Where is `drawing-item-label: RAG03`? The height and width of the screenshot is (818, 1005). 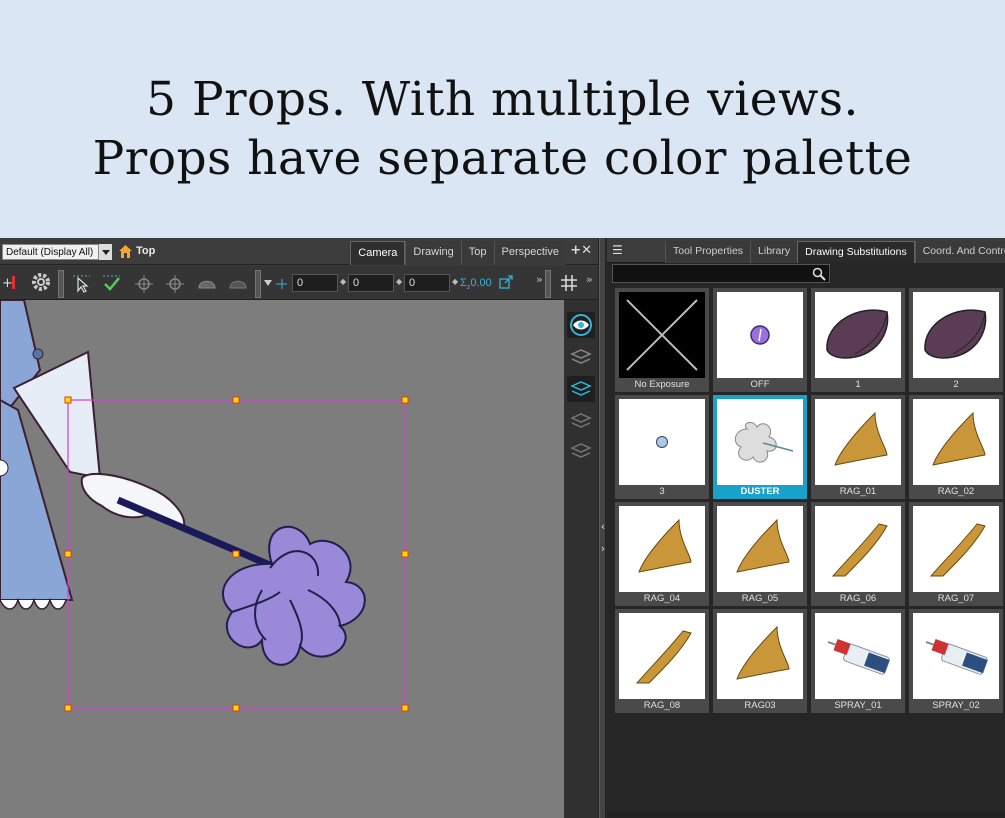
drawing-item-label: RAG03 is located at coordinates (760, 705).